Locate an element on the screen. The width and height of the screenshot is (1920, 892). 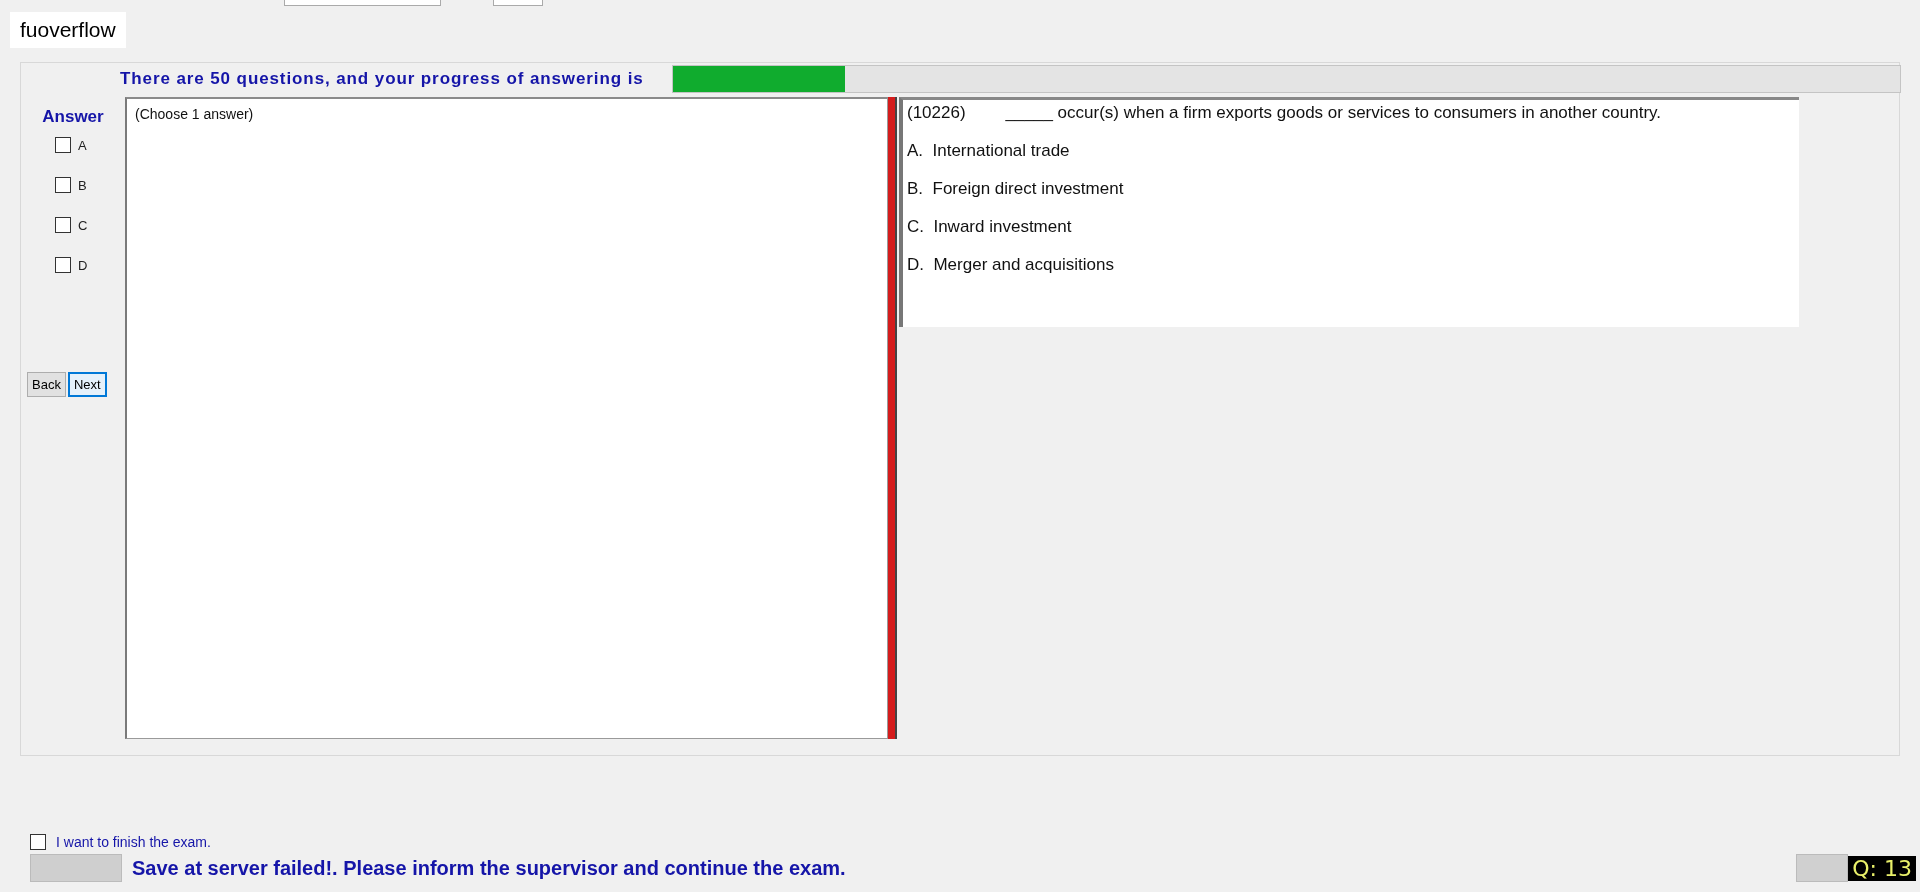
answer-hint: (Choose 1 answer) is located at coordinates (194, 114).